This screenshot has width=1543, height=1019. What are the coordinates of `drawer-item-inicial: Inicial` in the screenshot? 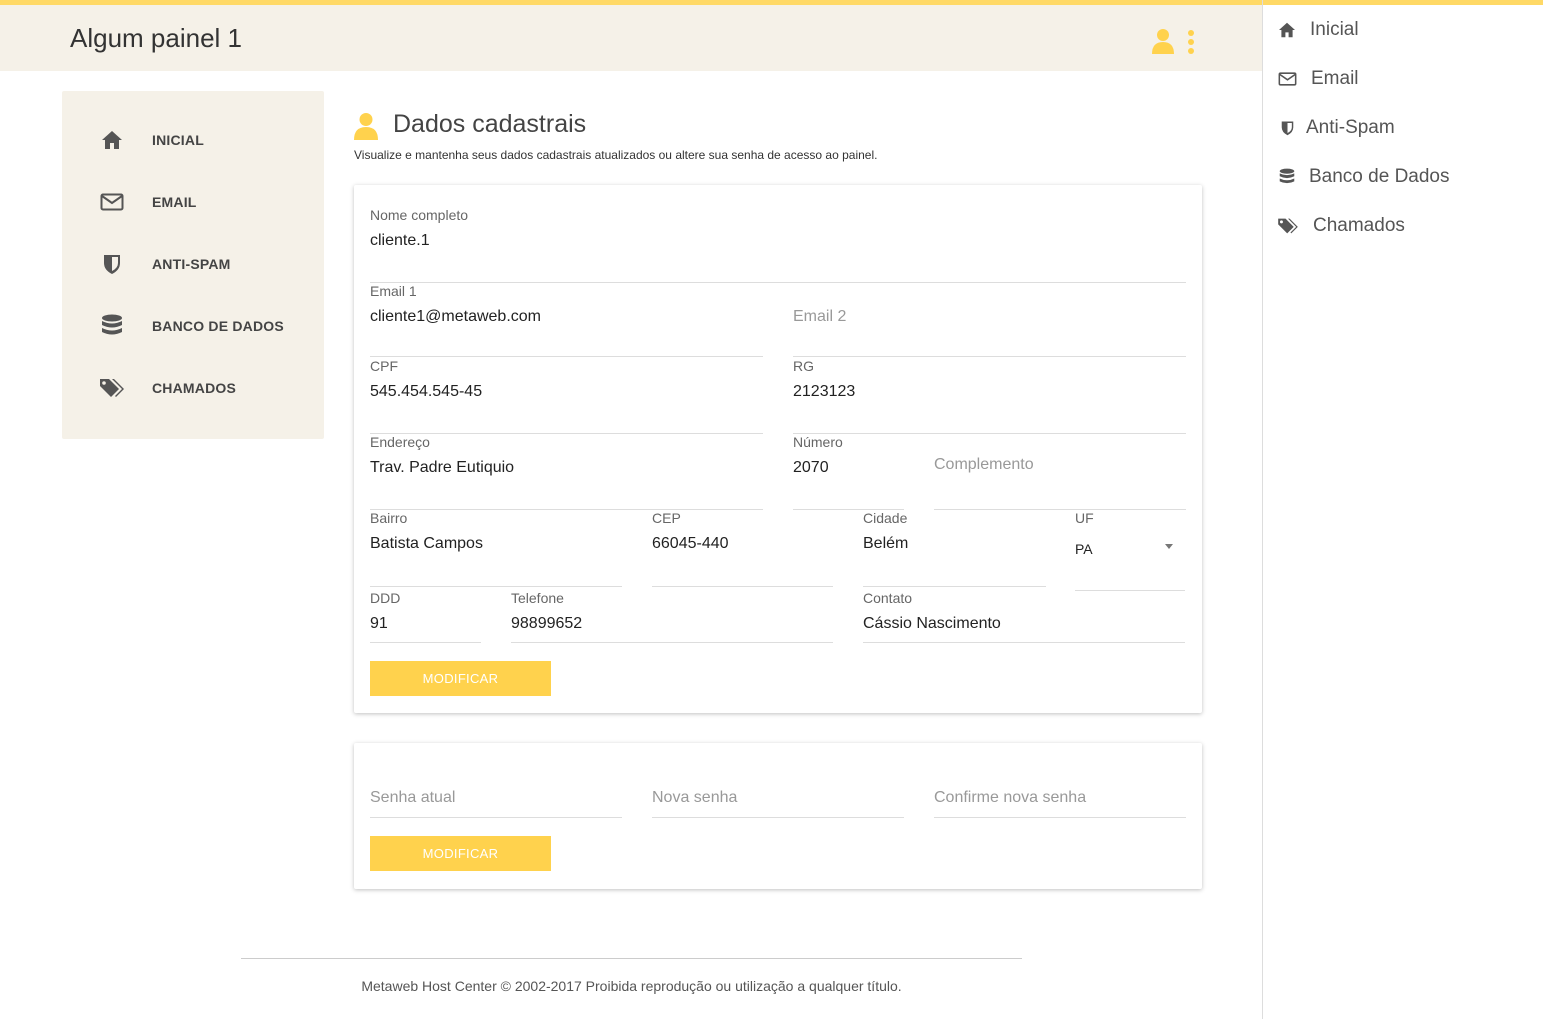 It's located at (1403, 30).